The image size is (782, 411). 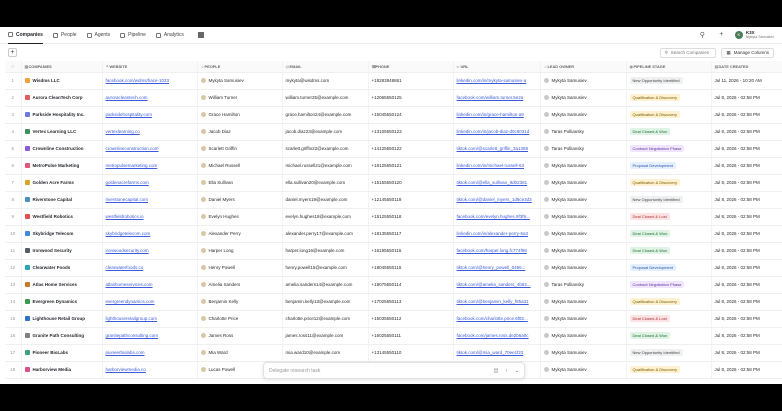 What do you see at coordinates (325, 132) in the screenshot?
I see `email-cell: jacob.diaz23@example.com` at bounding box center [325, 132].